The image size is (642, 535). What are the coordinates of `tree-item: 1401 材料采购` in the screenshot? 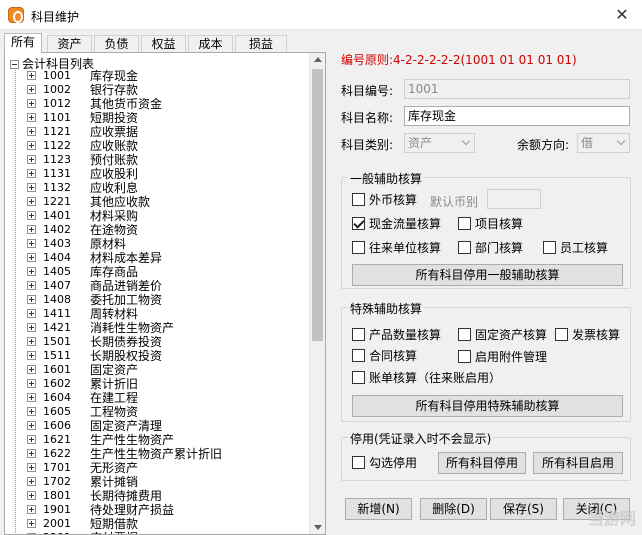 It's located at (157, 216).